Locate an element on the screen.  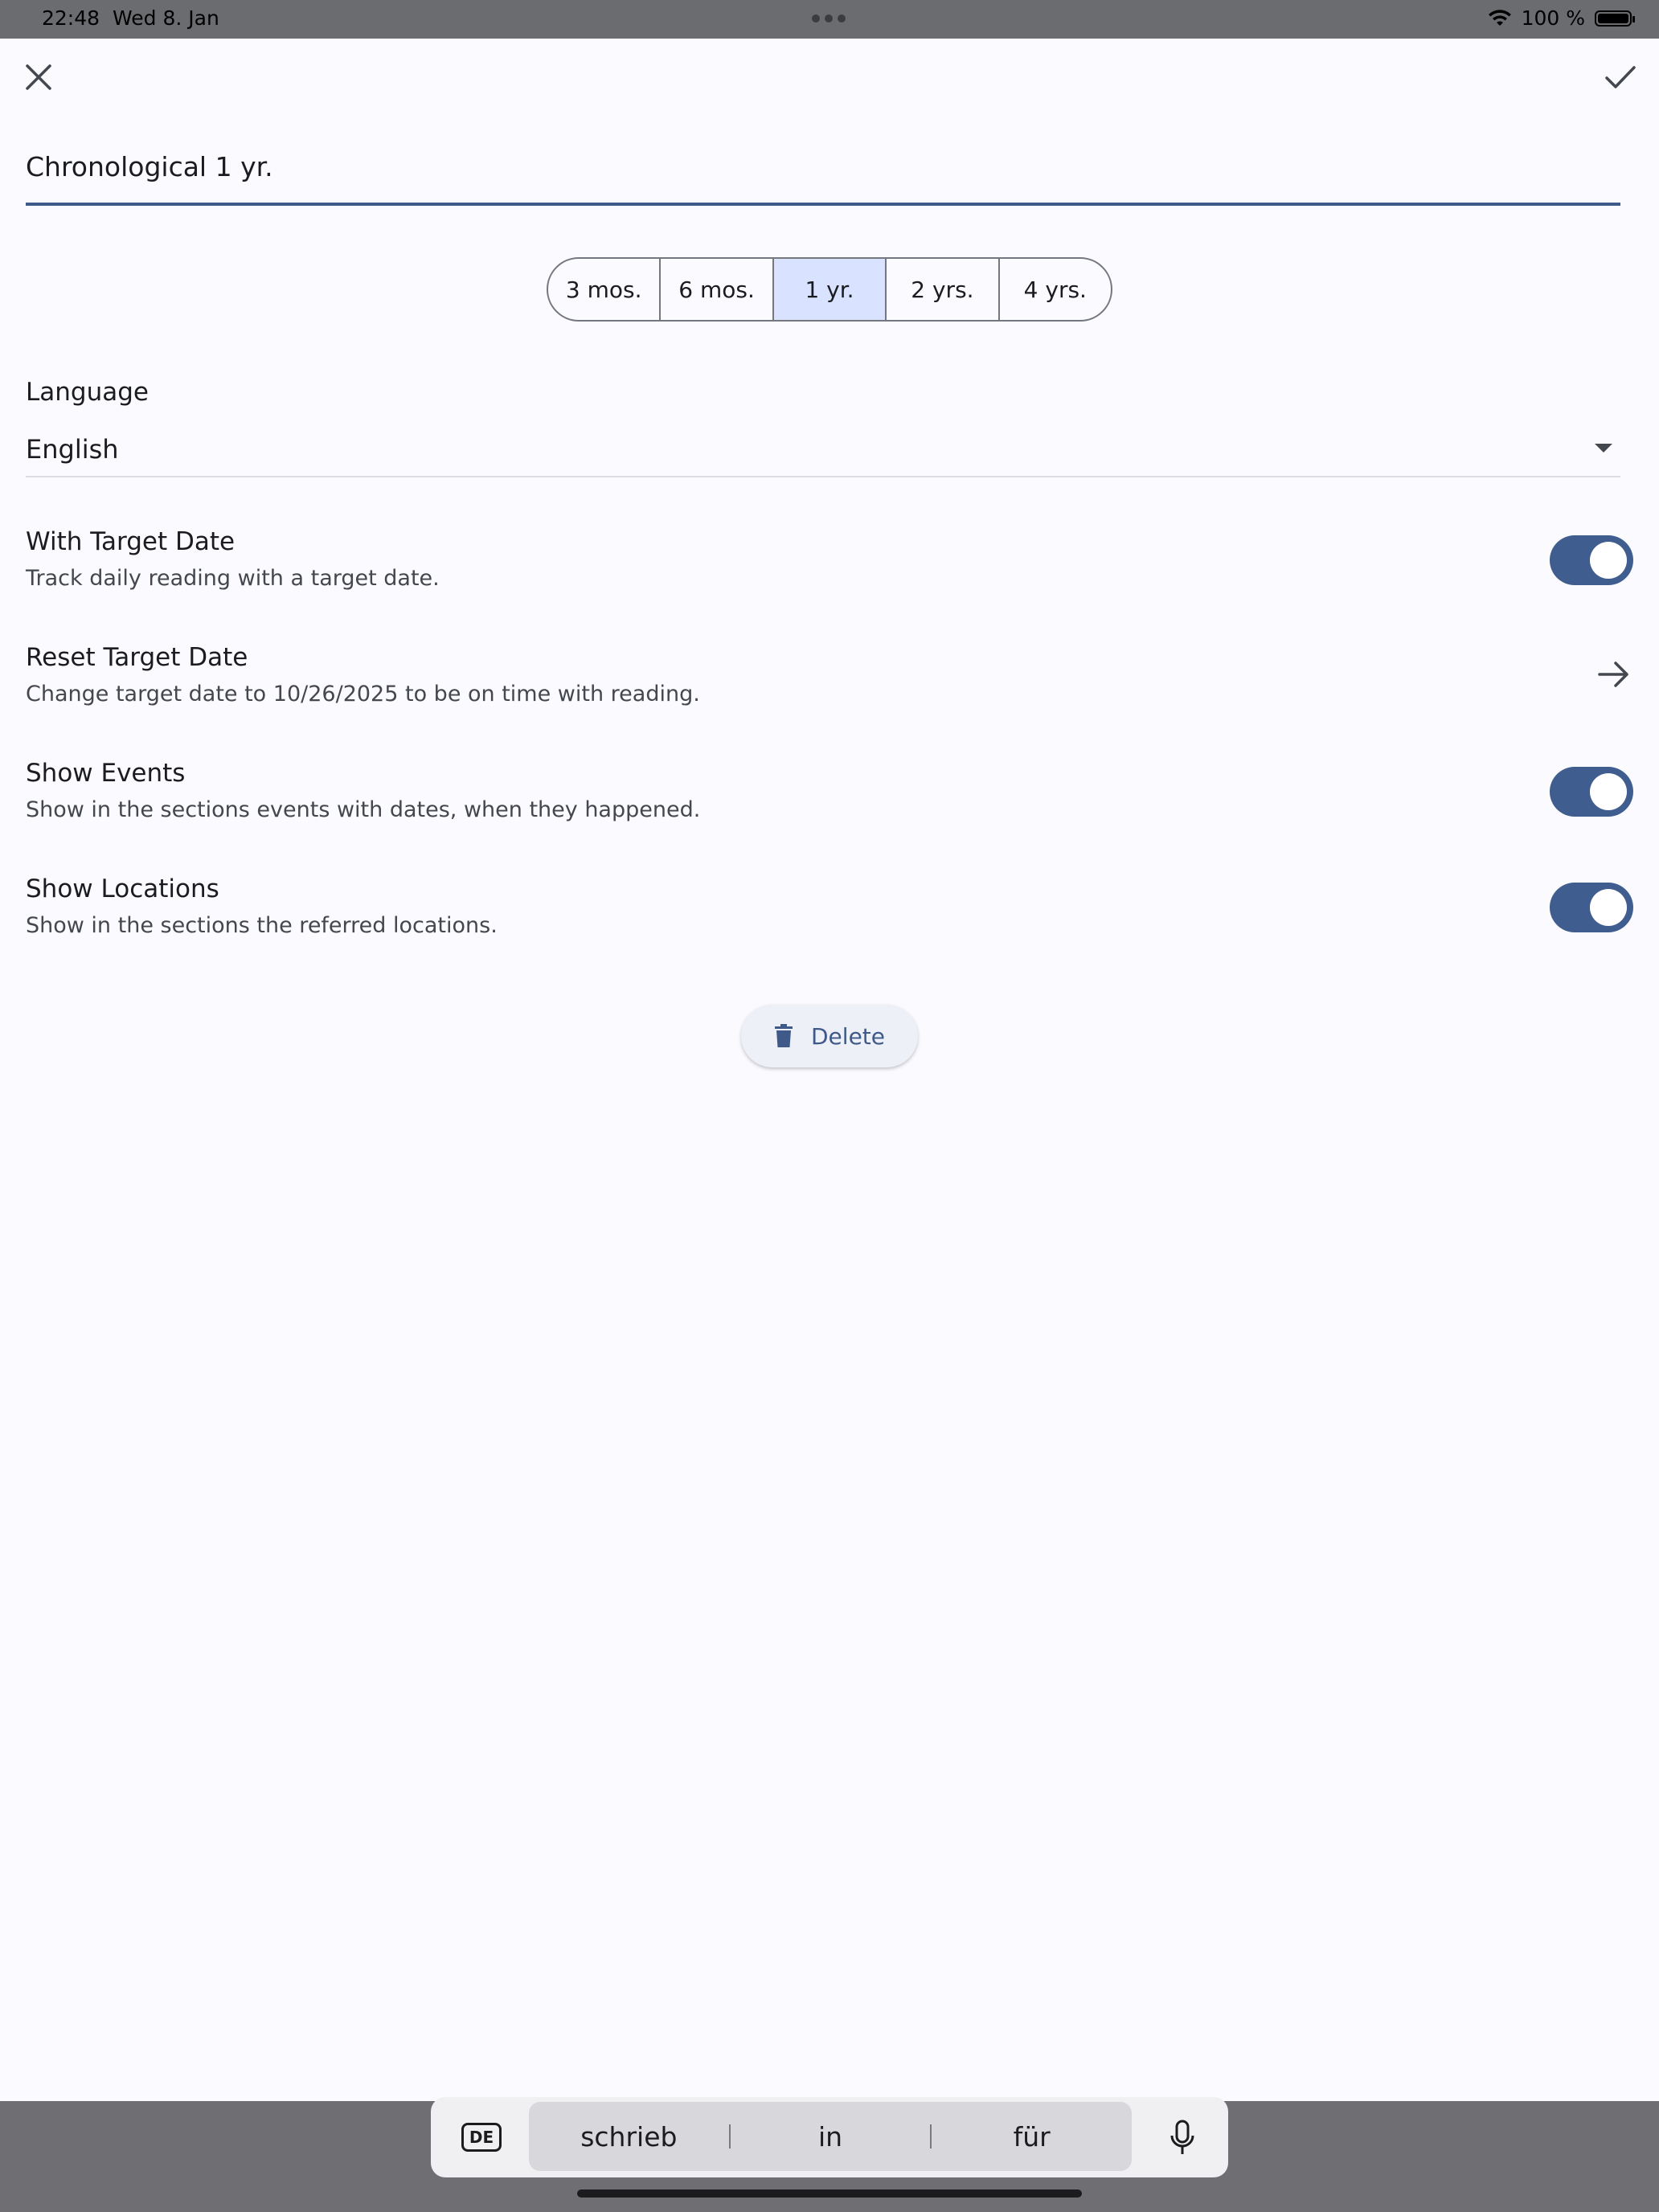
setting-title: Show Events is located at coordinates (106, 773).